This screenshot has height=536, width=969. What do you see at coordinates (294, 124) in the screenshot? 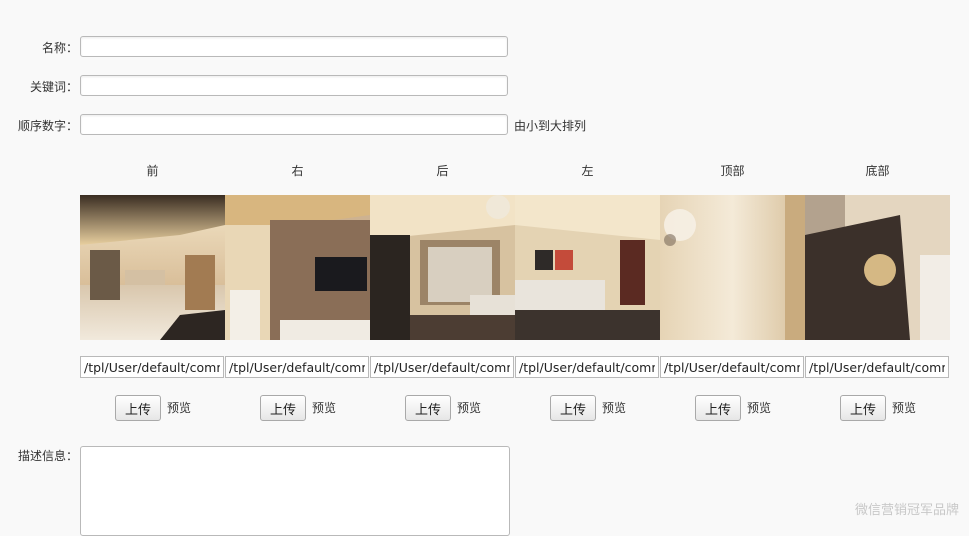
I see `order-input` at bounding box center [294, 124].